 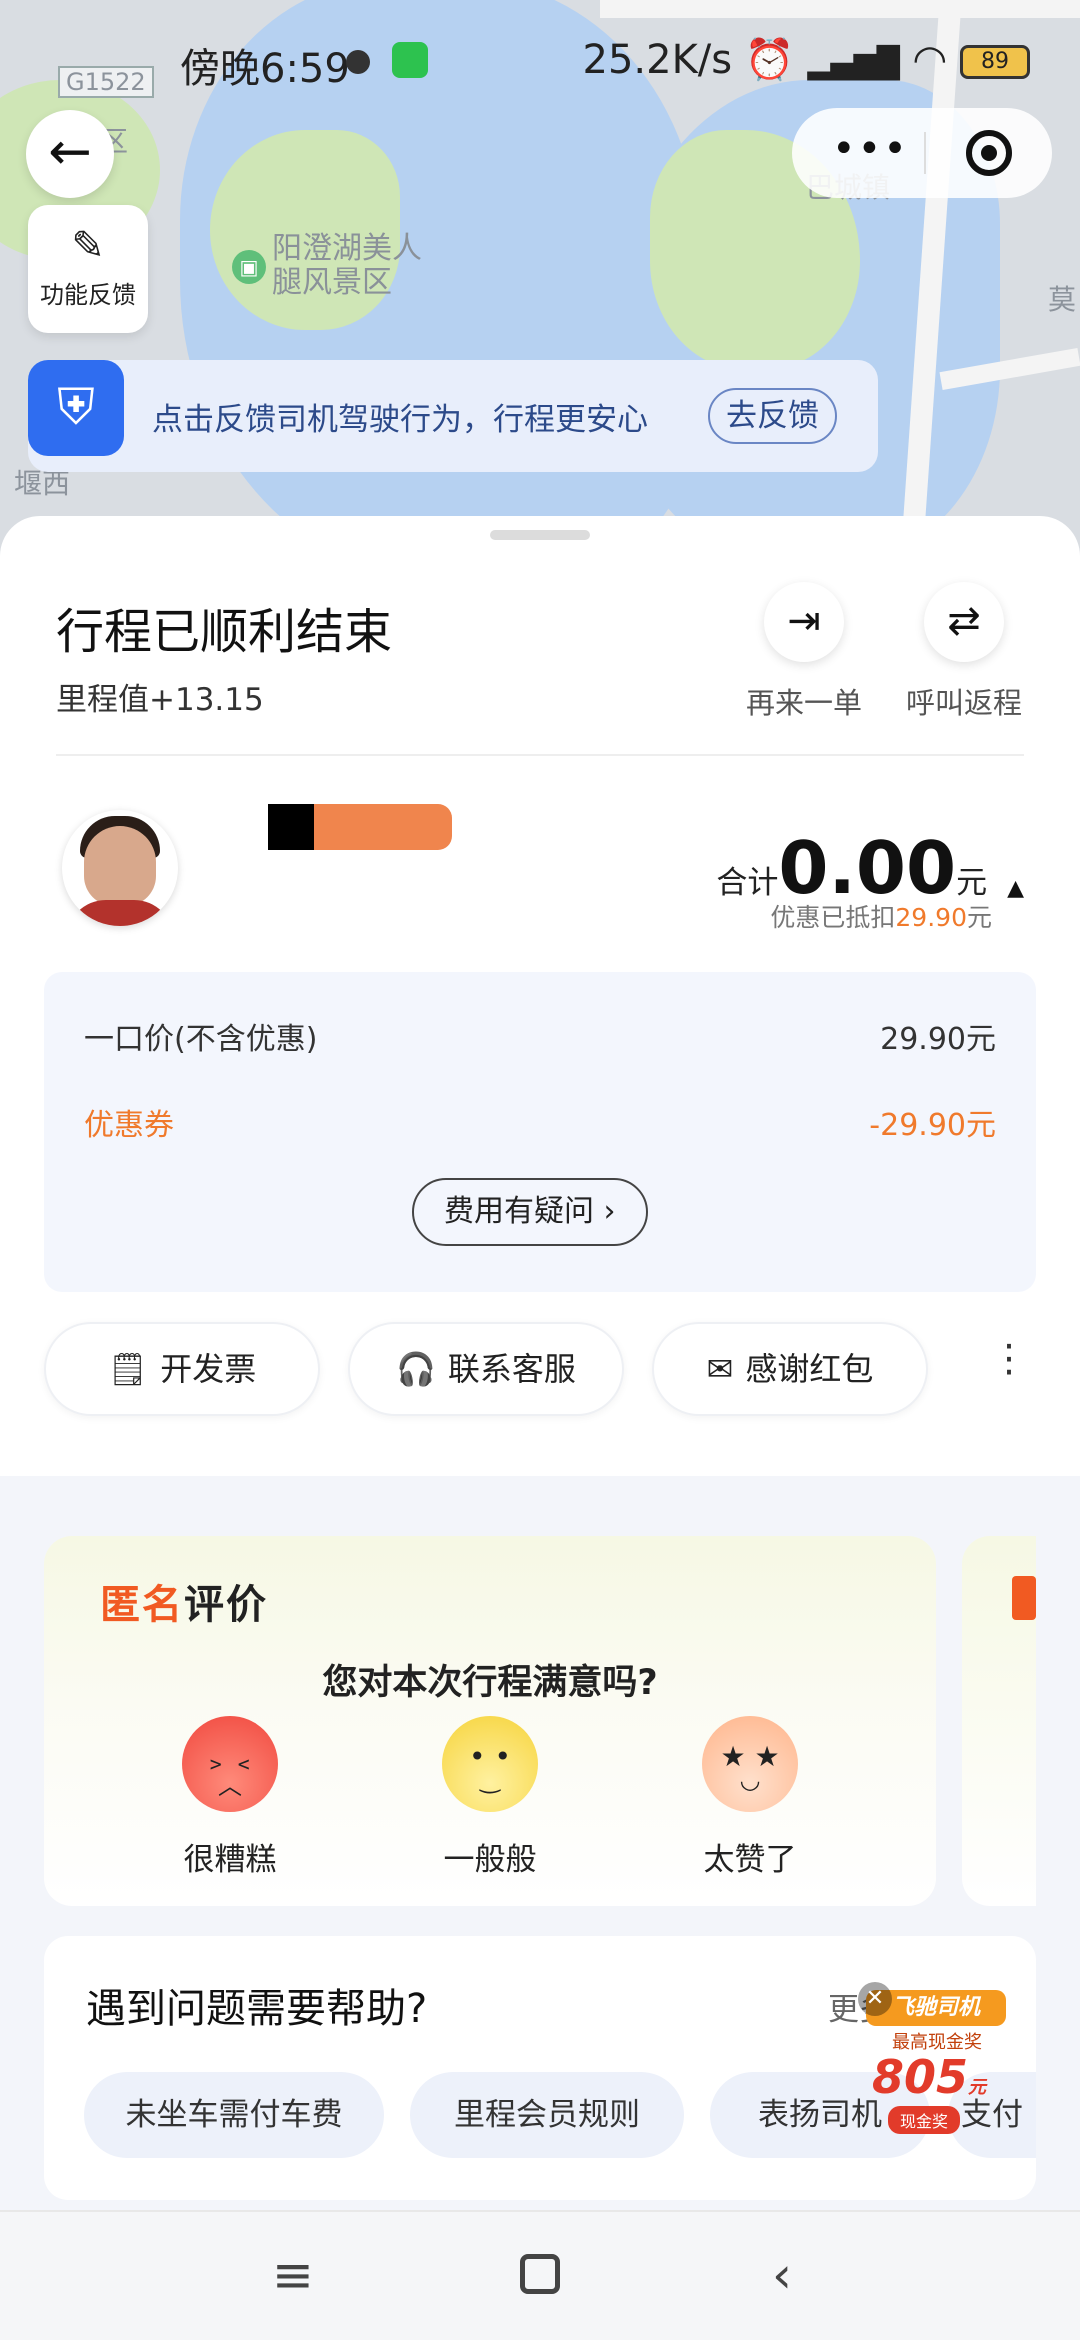 I want to click on wechat-icon, so click(x=410, y=60).